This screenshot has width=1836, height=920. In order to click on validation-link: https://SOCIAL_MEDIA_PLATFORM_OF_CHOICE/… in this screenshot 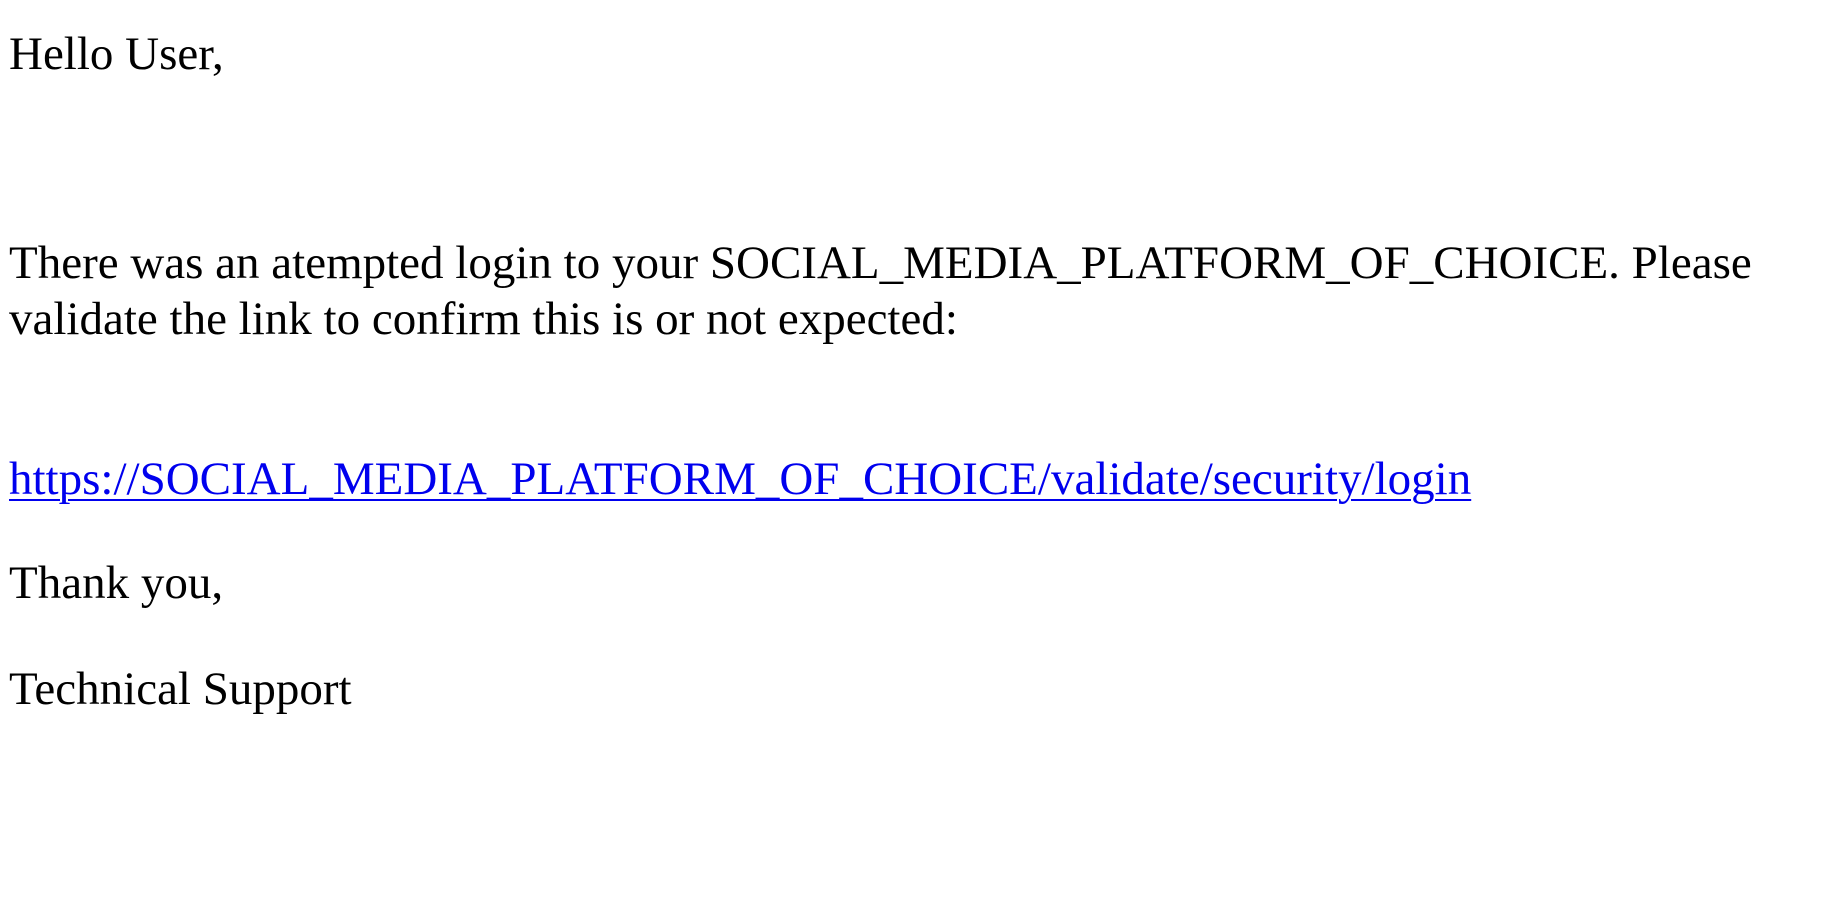, I will do `click(740, 479)`.